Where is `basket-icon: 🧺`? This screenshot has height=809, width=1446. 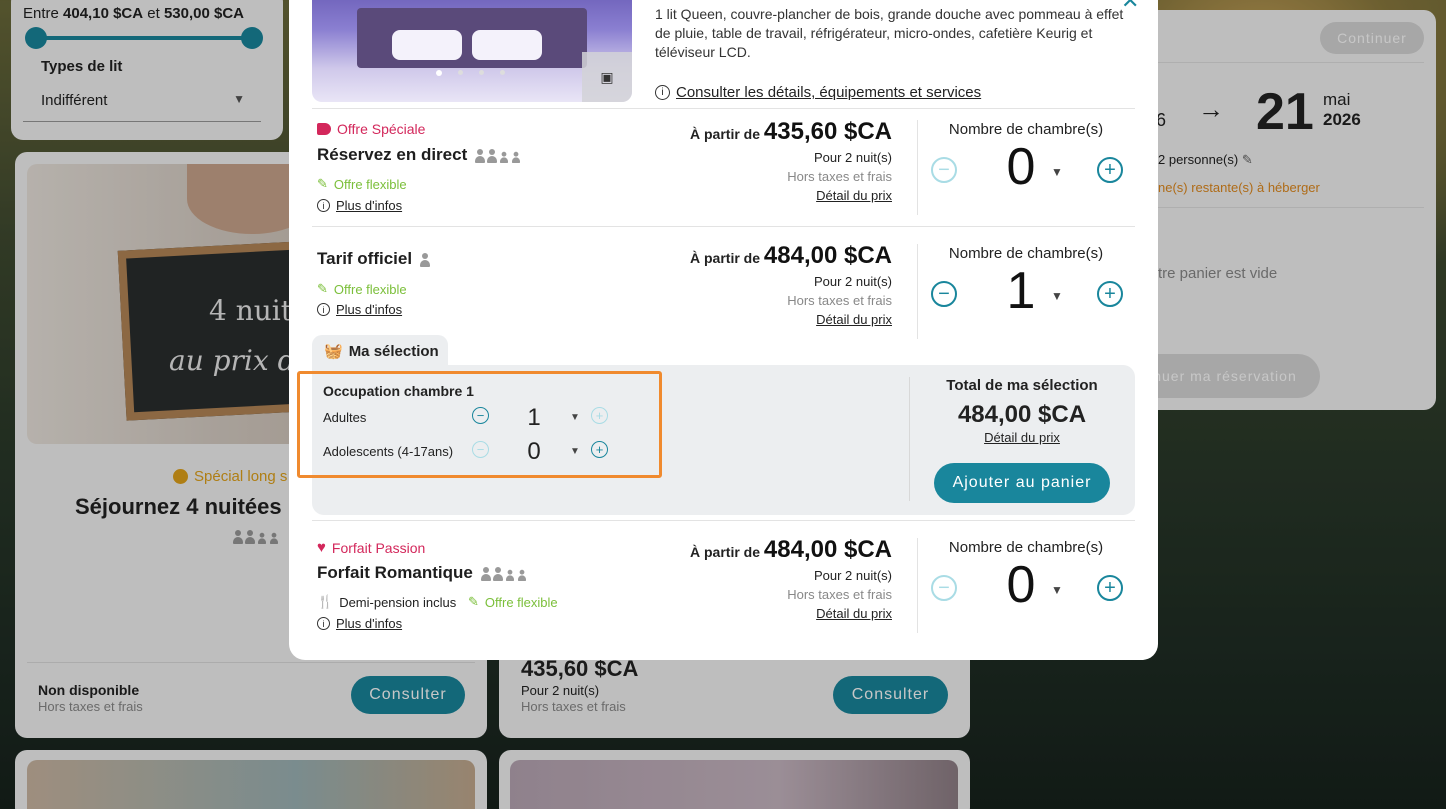
basket-icon: 🧺 is located at coordinates (333, 351).